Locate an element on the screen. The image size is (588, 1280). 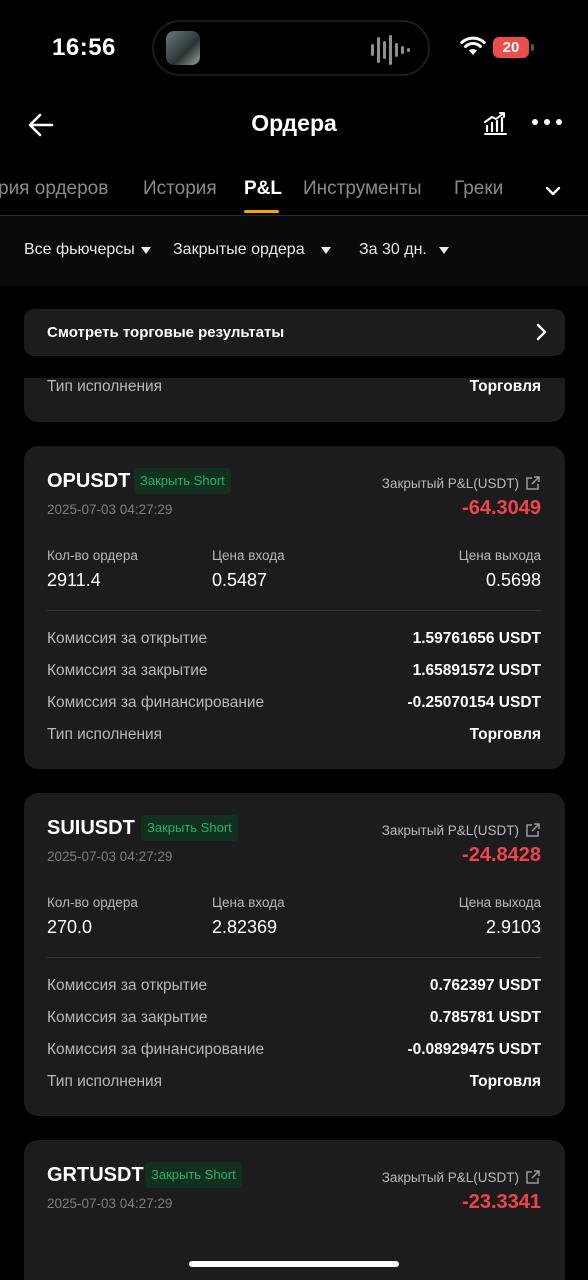
chevron-down-icon is located at coordinates (553, 191).